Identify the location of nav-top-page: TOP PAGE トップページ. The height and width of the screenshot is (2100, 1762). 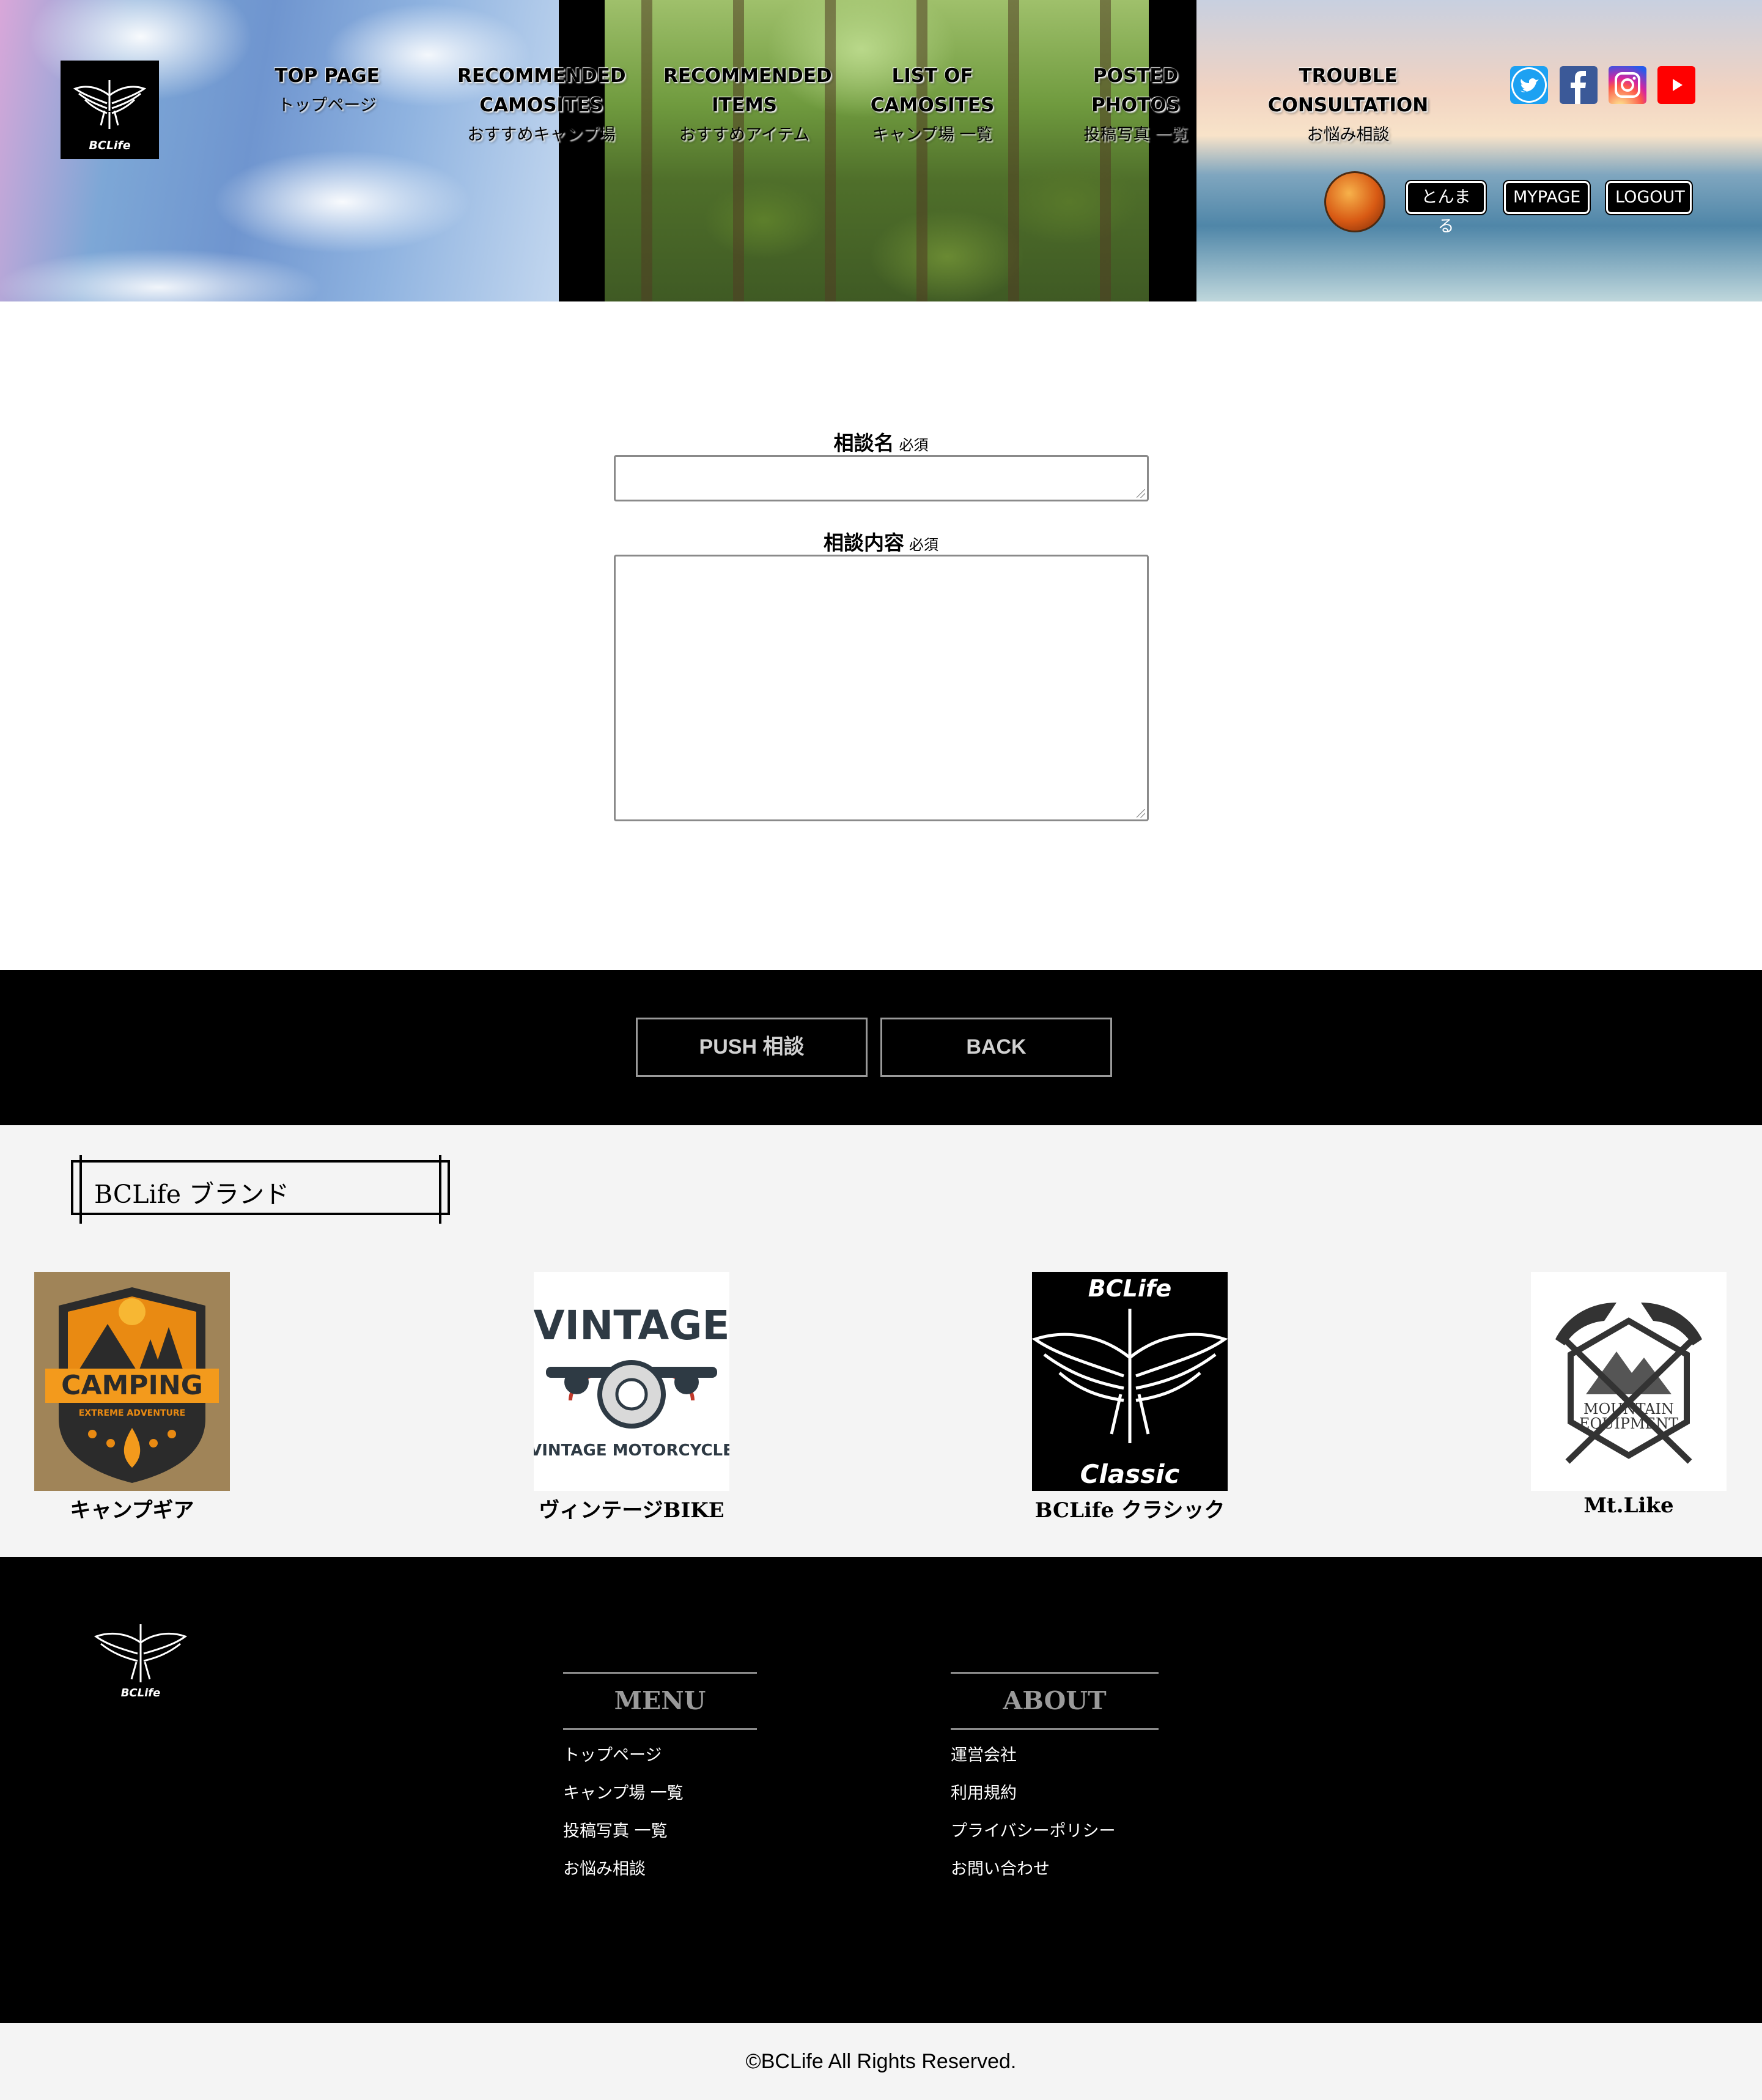
(327, 90).